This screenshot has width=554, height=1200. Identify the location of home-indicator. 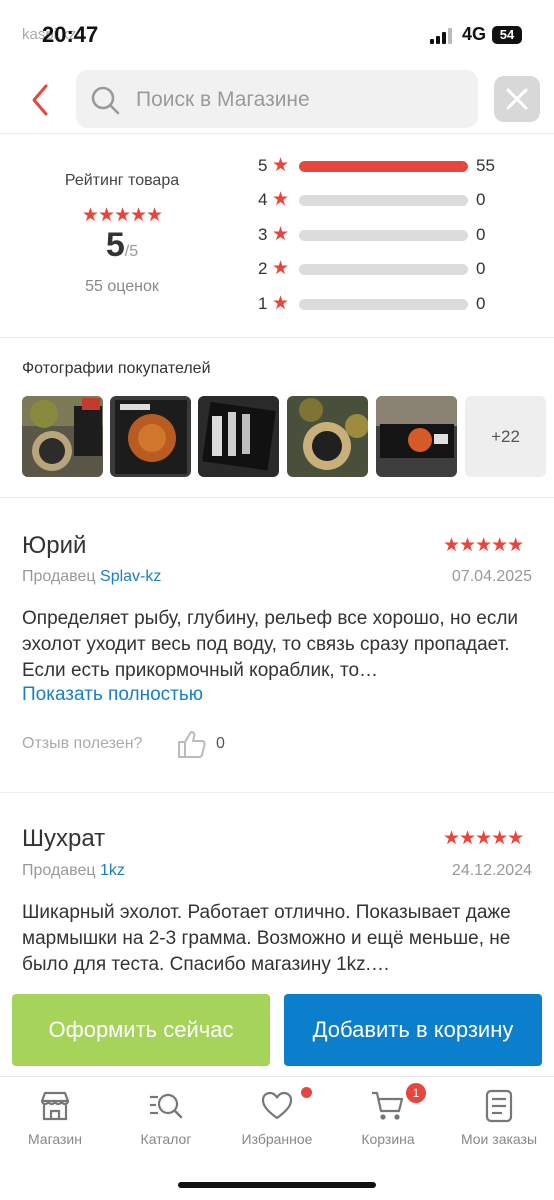
(277, 1185).